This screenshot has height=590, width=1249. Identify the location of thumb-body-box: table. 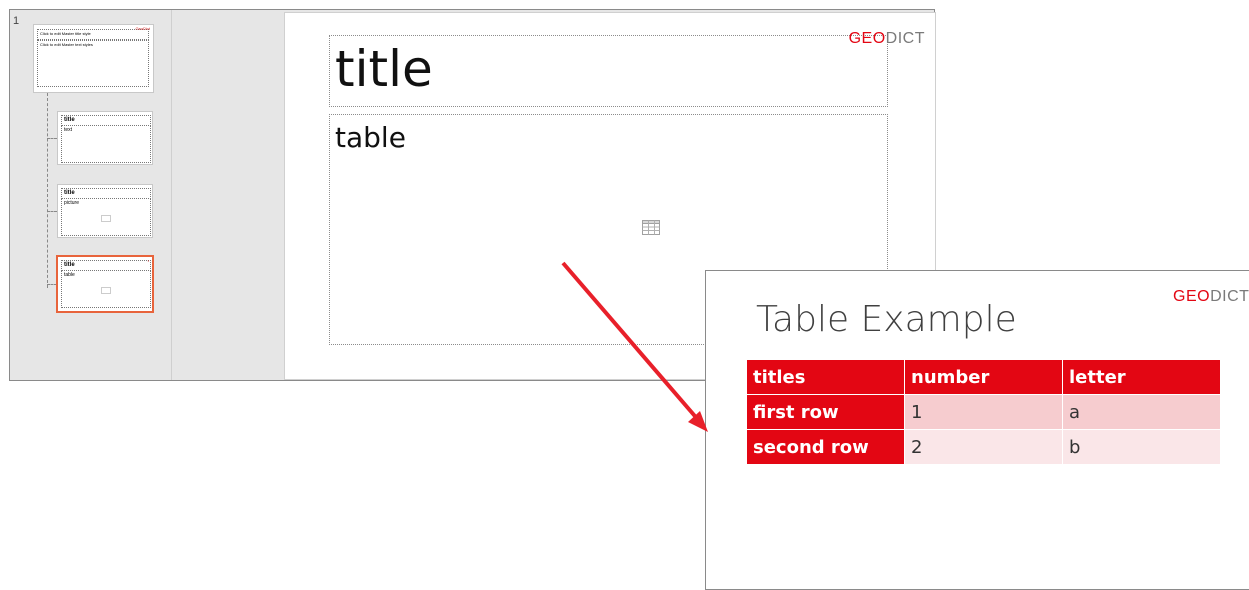
(106, 289).